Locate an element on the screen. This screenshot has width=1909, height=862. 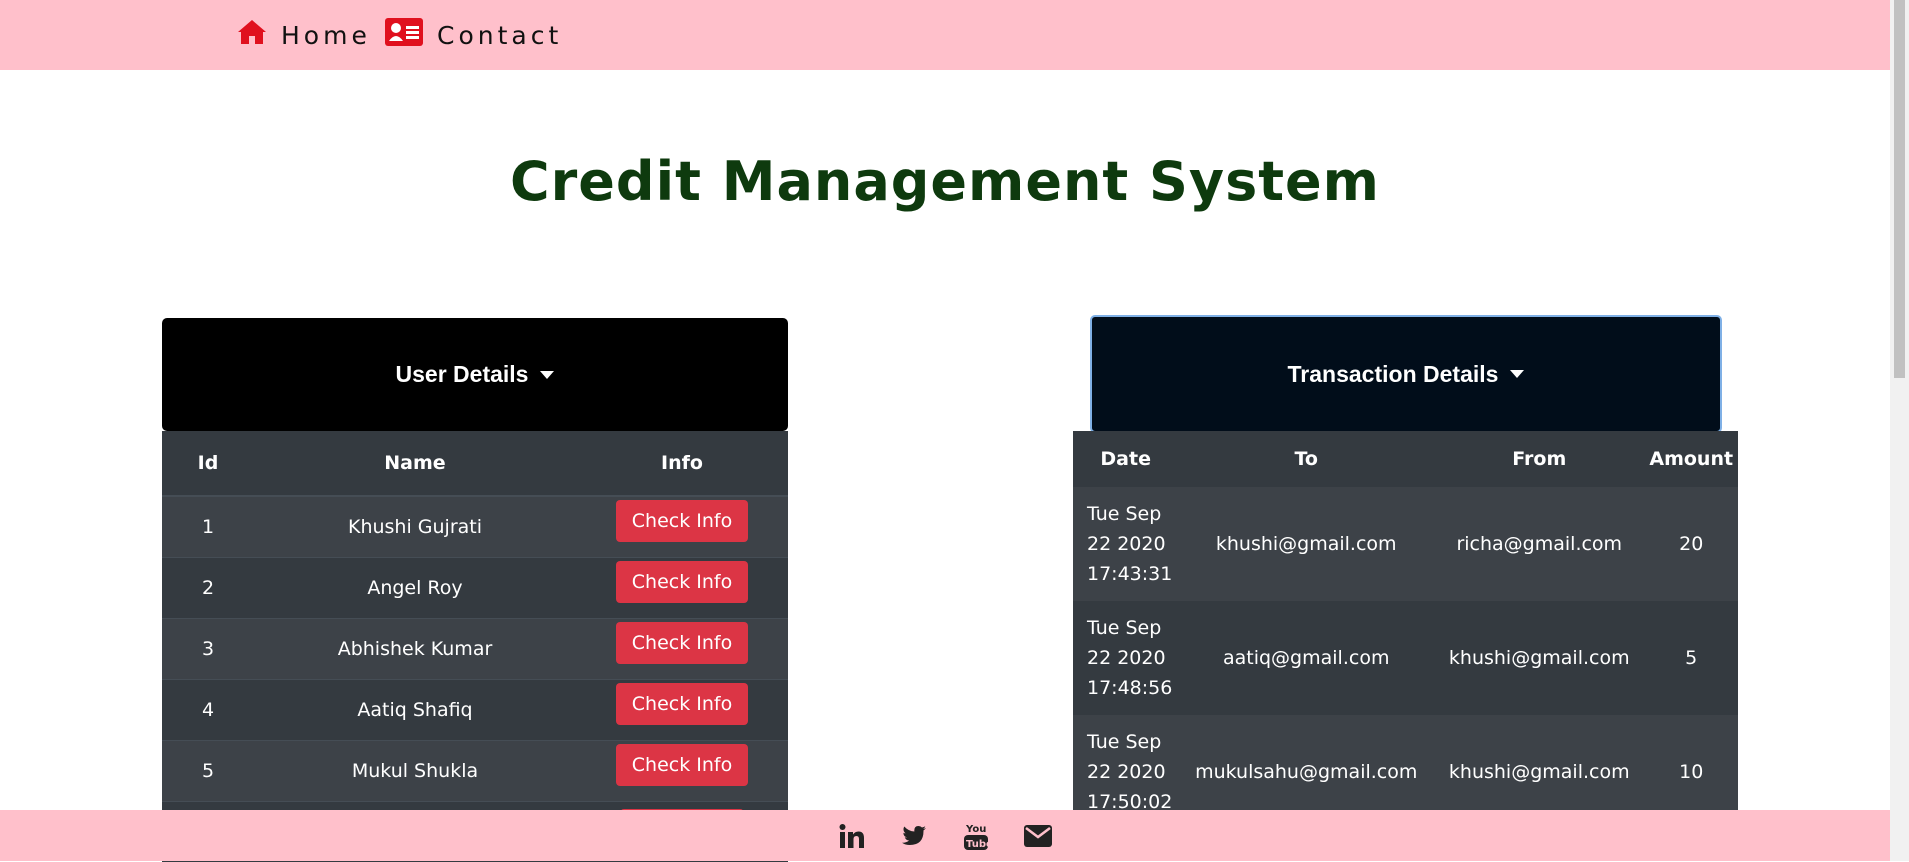
linkedin-icon is located at coordinates (852, 836).